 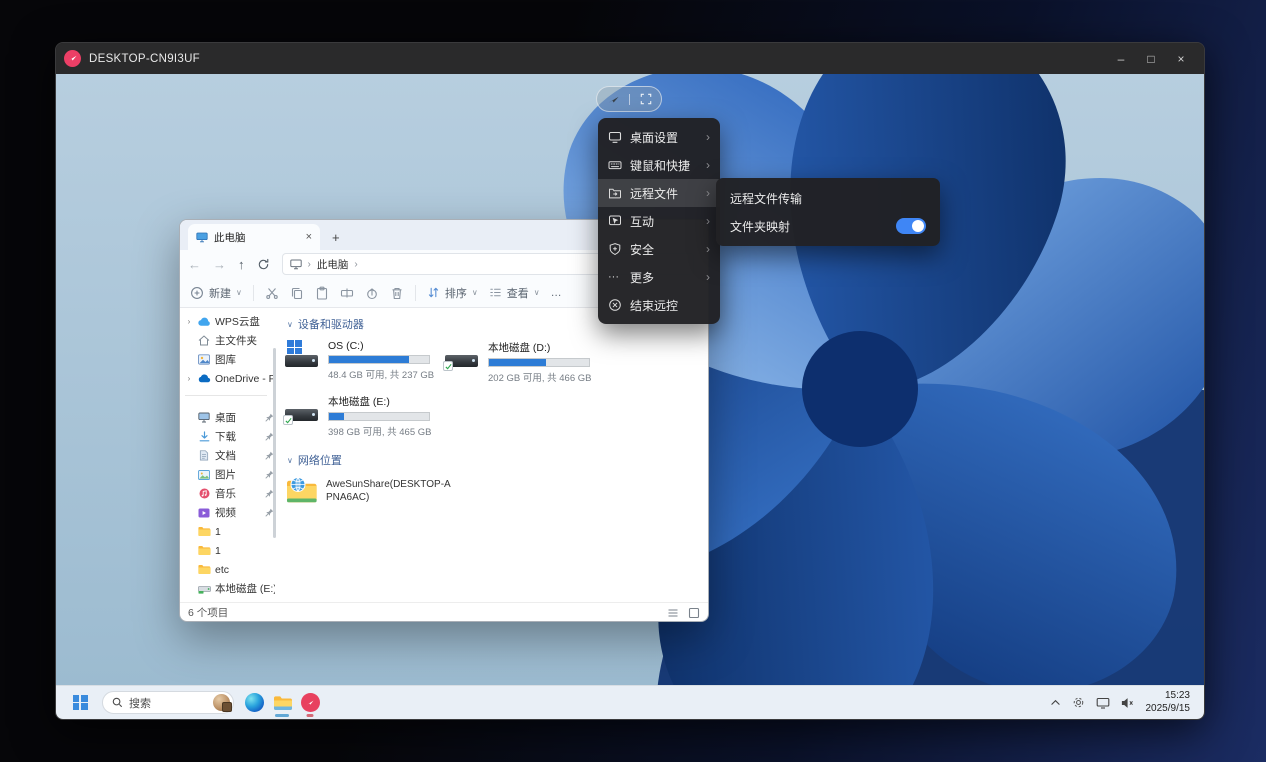 What do you see at coordinates (254, 703) in the screenshot?
I see `taskbar-item-edge` at bounding box center [254, 703].